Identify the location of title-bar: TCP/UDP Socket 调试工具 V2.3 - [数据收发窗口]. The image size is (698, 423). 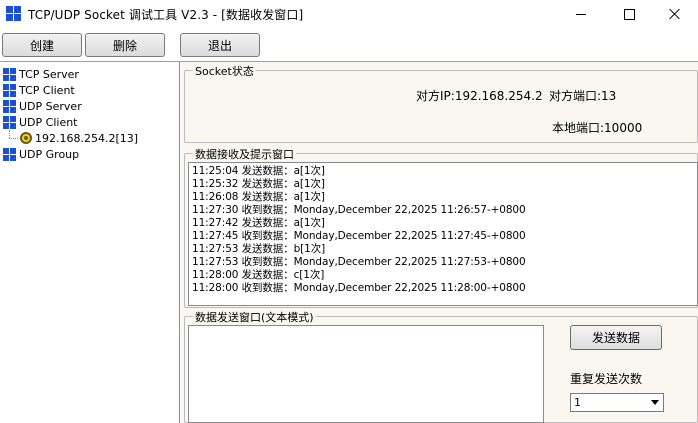
(349, 14).